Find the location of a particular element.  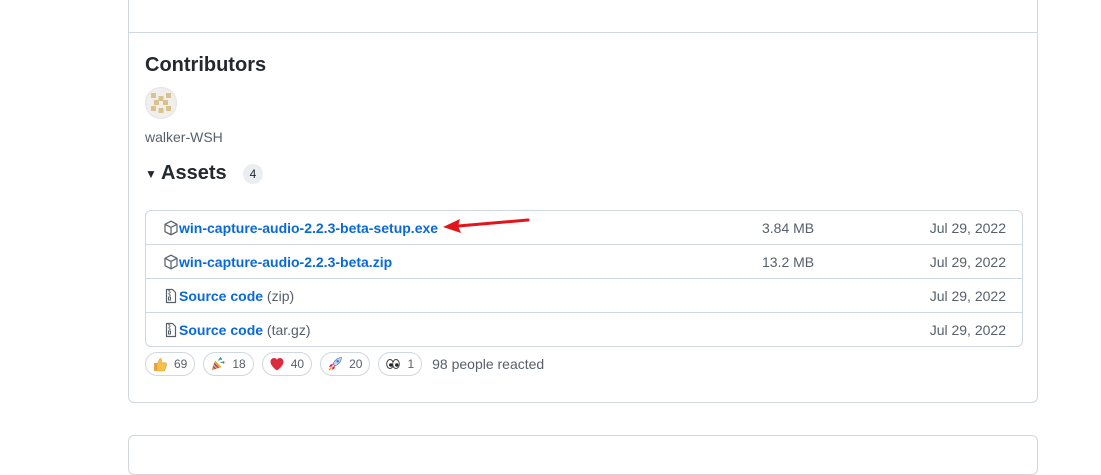

section-divider is located at coordinates (583, 32).